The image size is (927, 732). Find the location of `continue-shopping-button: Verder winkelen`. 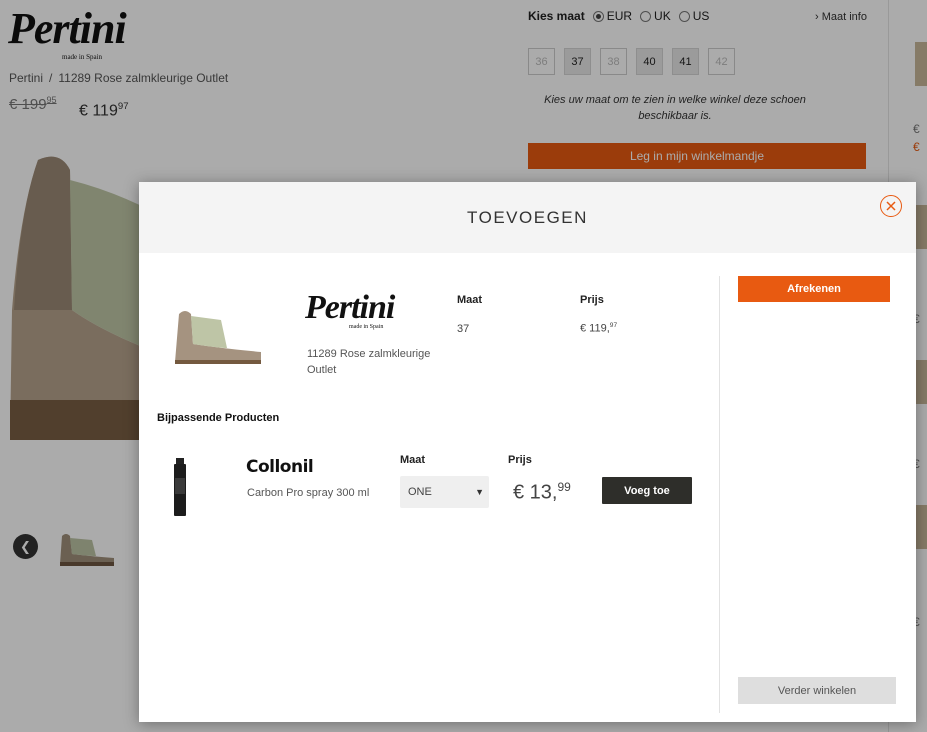

continue-shopping-button: Verder winkelen is located at coordinates (817, 690).